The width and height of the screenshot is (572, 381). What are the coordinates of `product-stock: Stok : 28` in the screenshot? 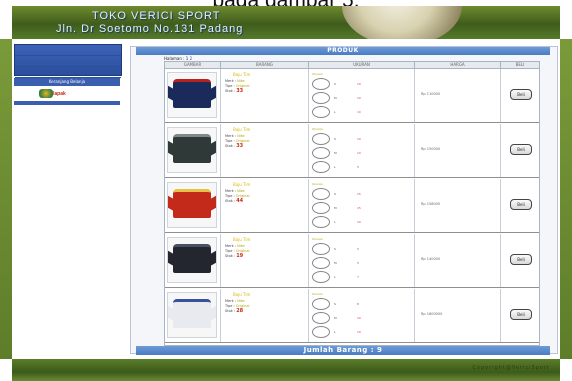 It's located at (234, 311).